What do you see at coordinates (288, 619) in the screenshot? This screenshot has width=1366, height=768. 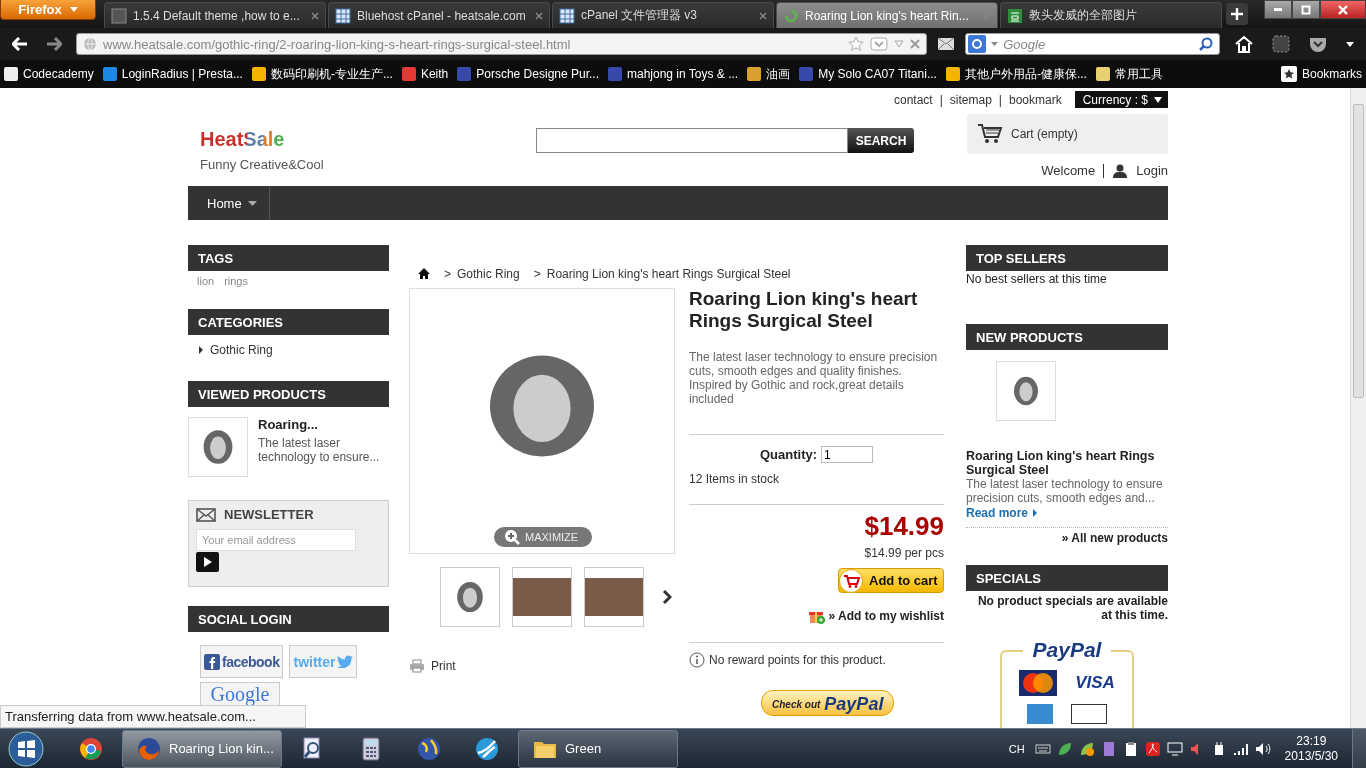 I see `block-heading: SOCIAL LOGIN` at bounding box center [288, 619].